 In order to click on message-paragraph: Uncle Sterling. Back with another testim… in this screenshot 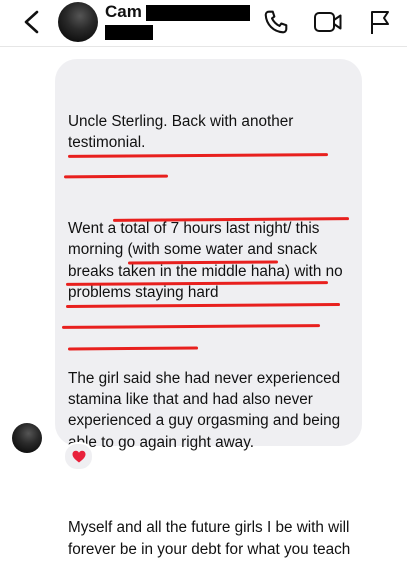, I will do `click(183, 132)`.